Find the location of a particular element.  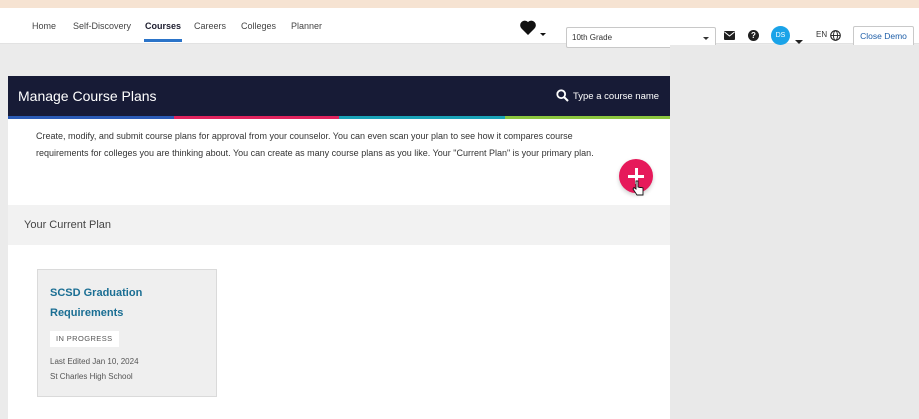

accent-color-bar is located at coordinates (339, 117).